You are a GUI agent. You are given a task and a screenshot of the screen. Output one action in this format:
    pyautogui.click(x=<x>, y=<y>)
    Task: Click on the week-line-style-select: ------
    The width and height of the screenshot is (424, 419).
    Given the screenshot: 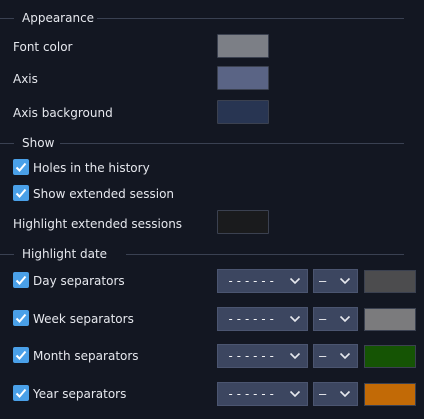 What is the action you would take?
    pyautogui.click(x=262, y=319)
    